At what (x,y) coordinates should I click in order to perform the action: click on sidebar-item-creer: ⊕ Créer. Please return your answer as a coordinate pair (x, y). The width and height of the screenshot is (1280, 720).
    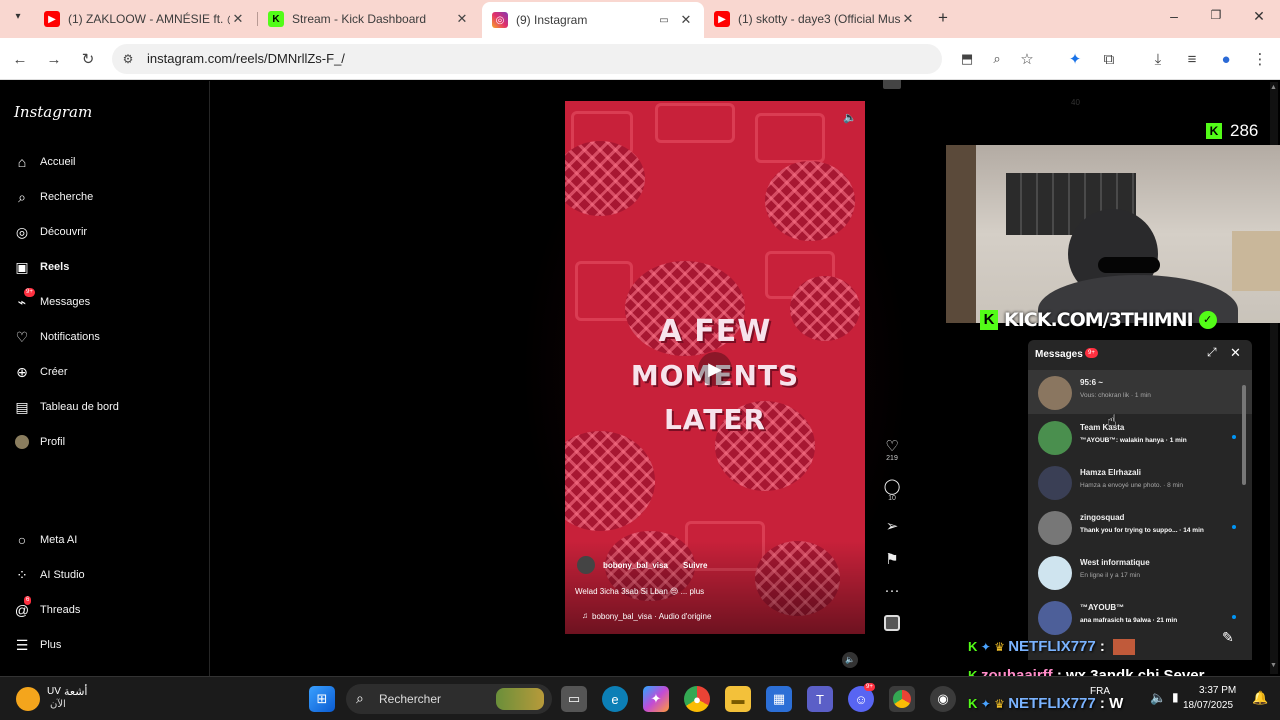
    Looking at the image, I should click on (40, 372).